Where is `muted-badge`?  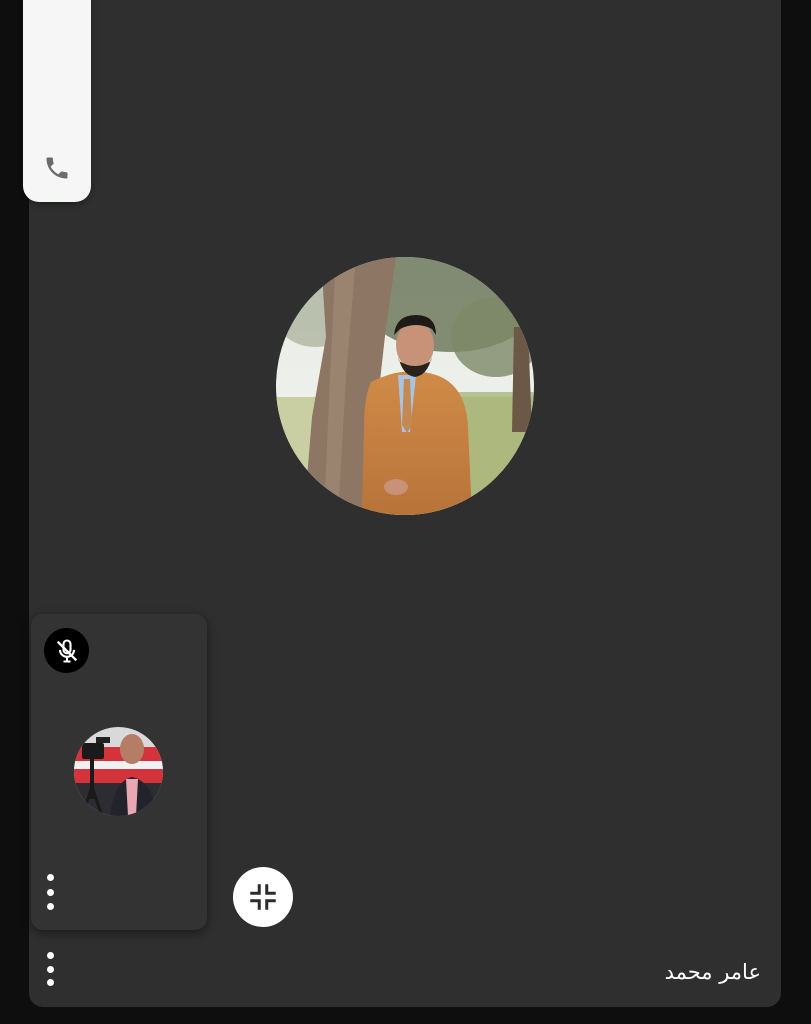 muted-badge is located at coordinates (66, 650).